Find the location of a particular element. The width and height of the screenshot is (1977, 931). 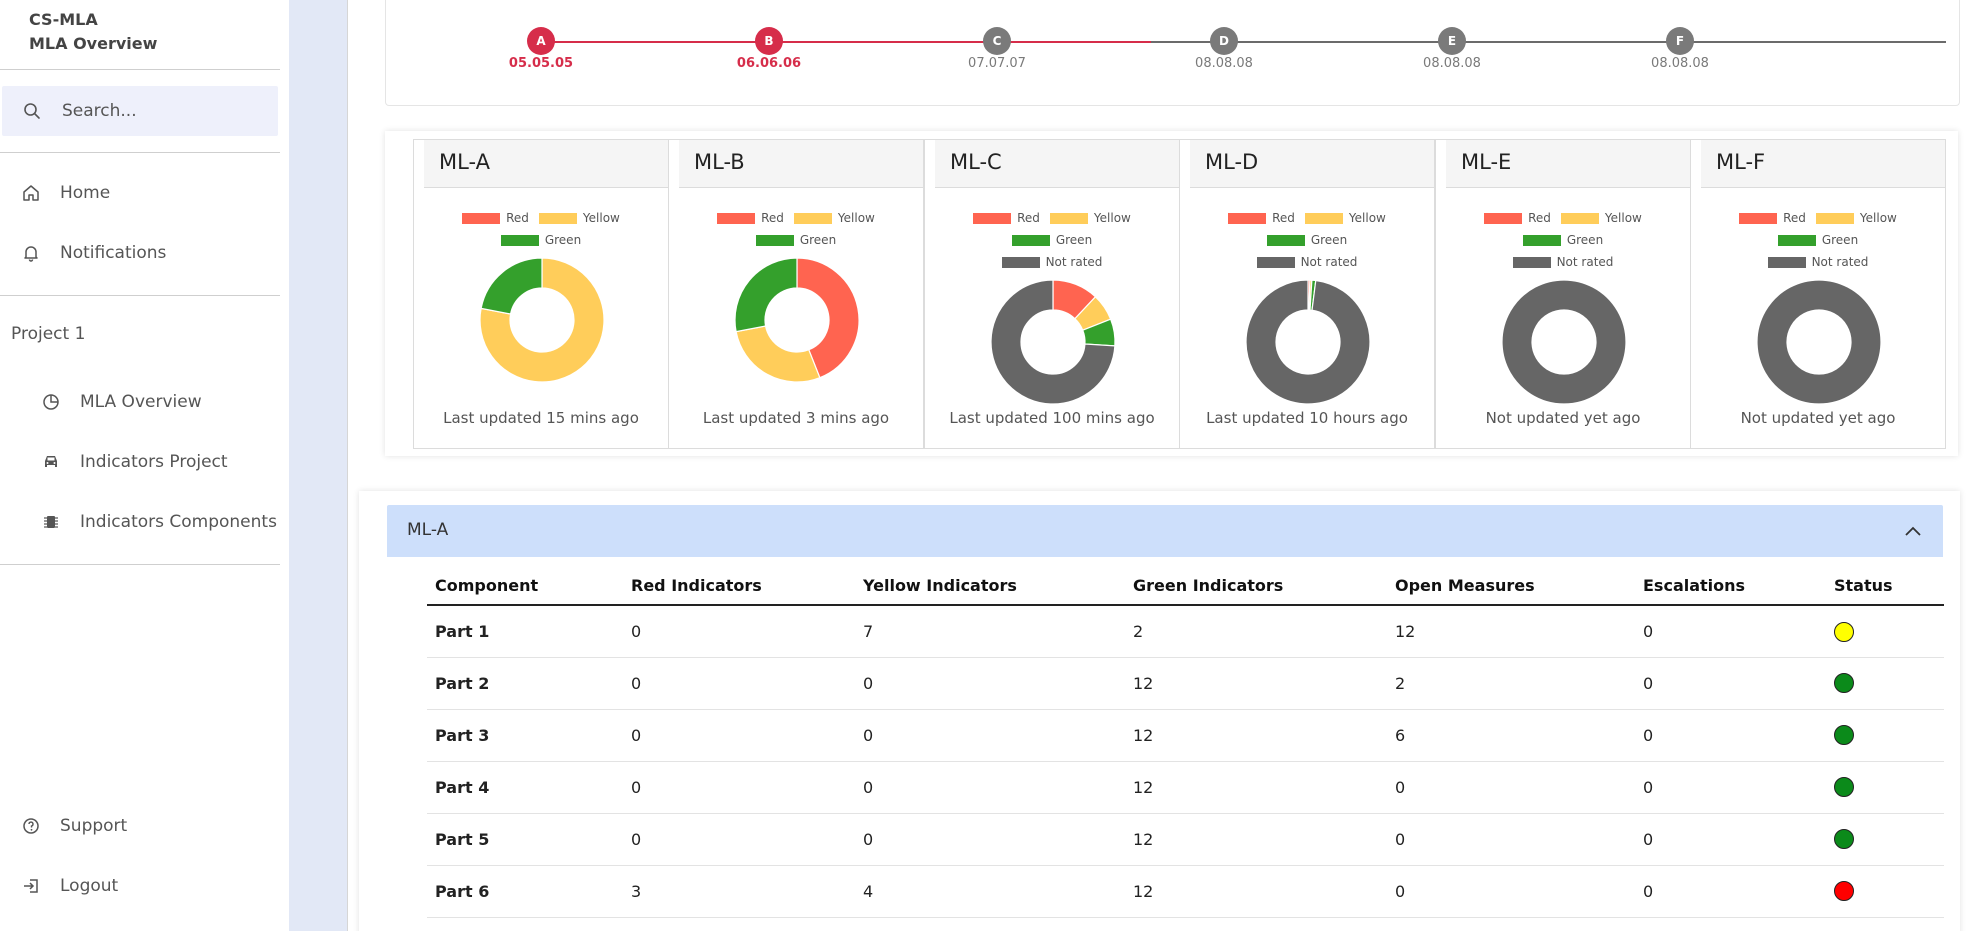

table-row: Part 1 0 7 2 12 0 is located at coordinates (1185, 631).